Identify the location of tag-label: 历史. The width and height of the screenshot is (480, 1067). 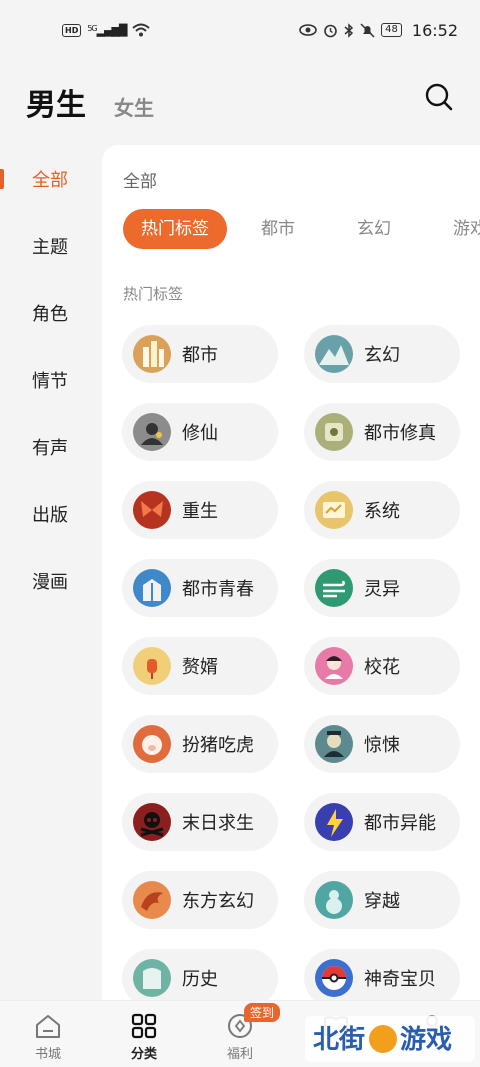
(200, 979).